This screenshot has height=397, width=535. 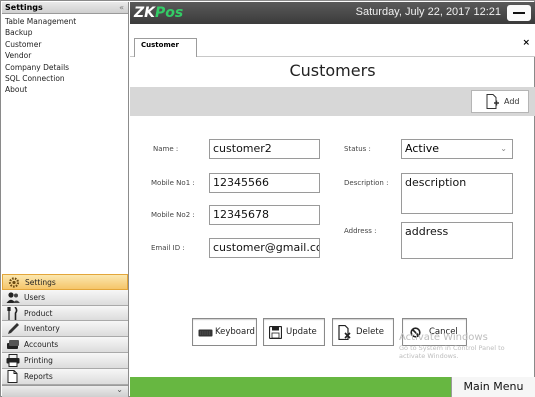 What do you see at coordinates (422, 148) in the screenshot?
I see `status-value: Active` at bounding box center [422, 148].